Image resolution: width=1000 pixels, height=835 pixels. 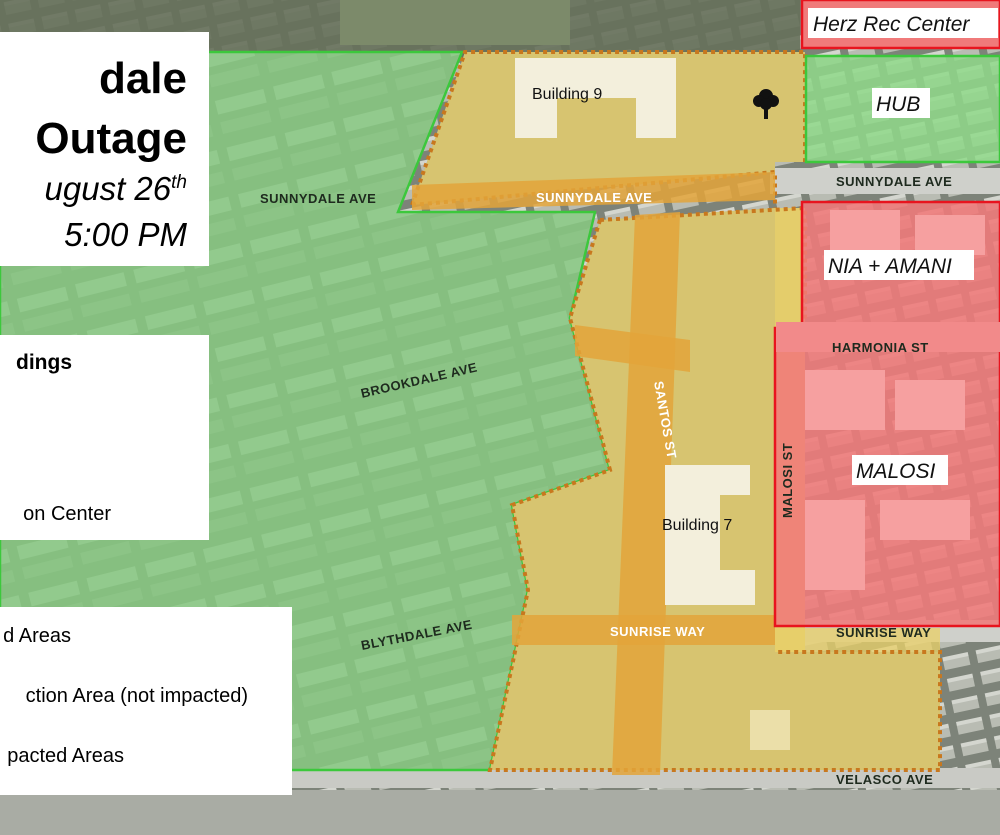 What do you see at coordinates (67, 514) in the screenshot?
I see `buildings-item: on Center` at bounding box center [67, 514].